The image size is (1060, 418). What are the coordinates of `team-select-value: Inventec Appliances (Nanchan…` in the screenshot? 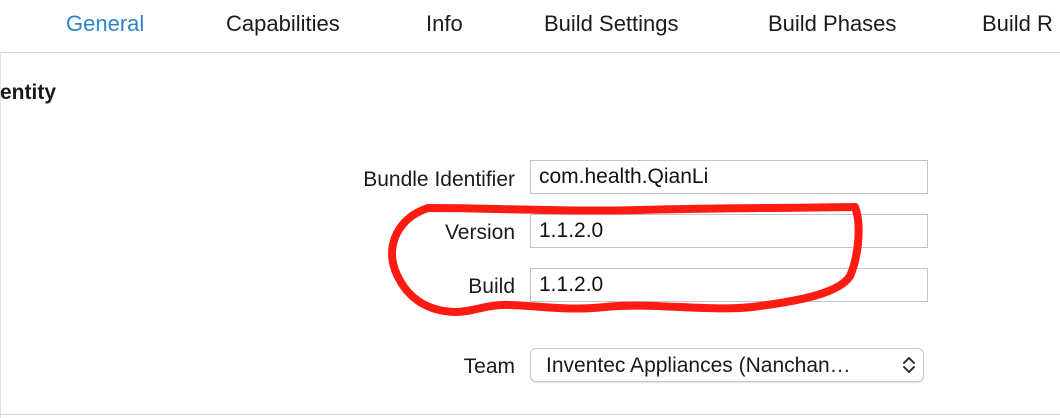 It's located at (698, 365).